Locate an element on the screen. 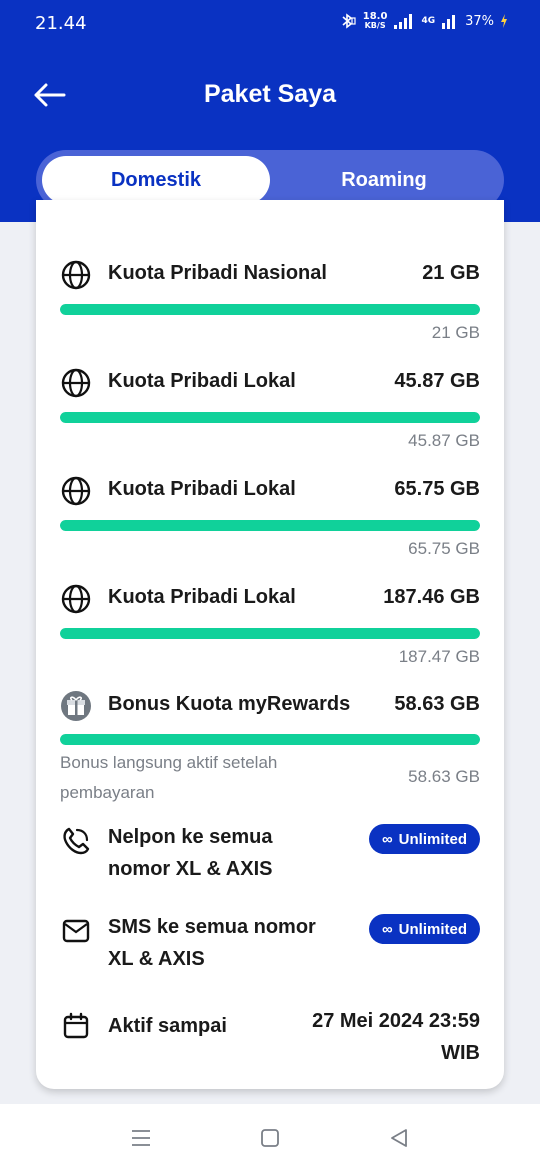  quota-remaining: 21 GB is located at coordinates (455, 332).